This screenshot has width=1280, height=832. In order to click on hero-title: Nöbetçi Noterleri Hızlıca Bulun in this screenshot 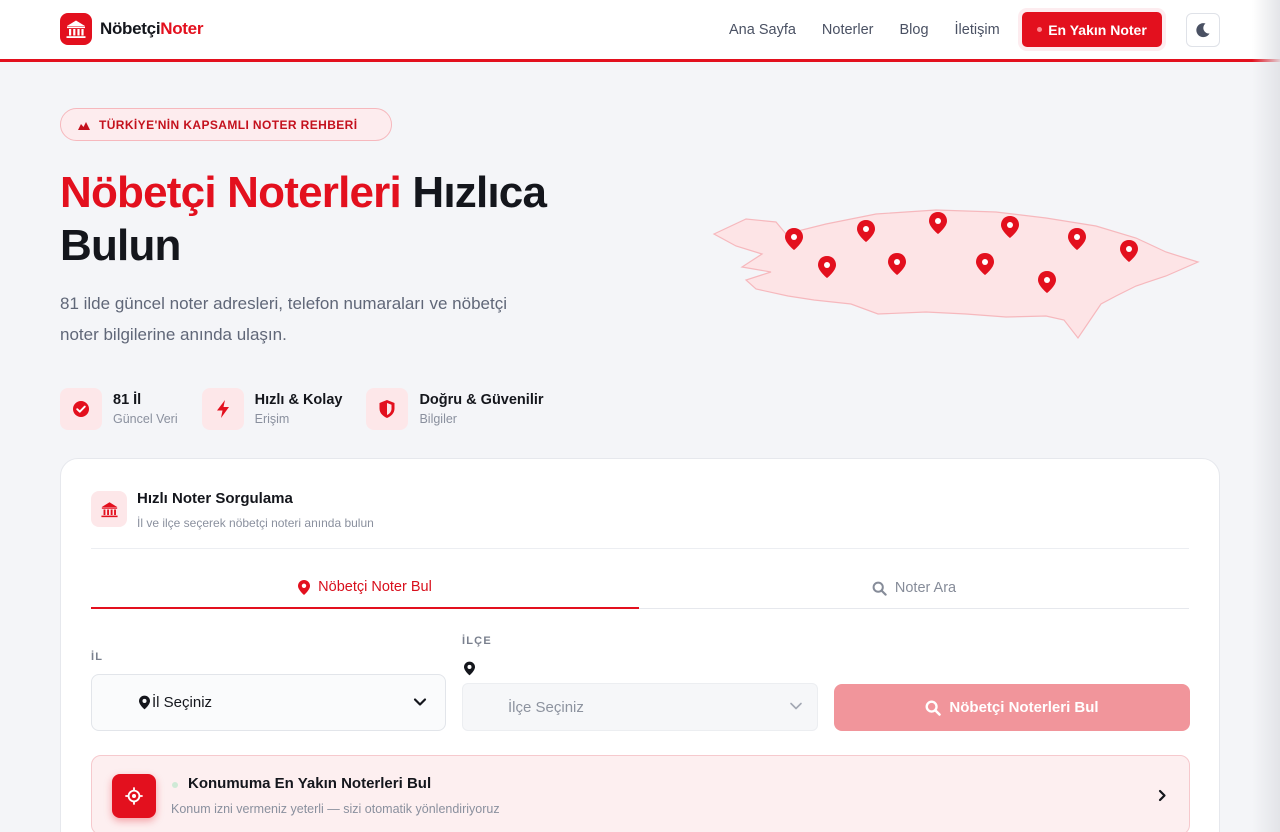, I will do `click(340, 219)`.